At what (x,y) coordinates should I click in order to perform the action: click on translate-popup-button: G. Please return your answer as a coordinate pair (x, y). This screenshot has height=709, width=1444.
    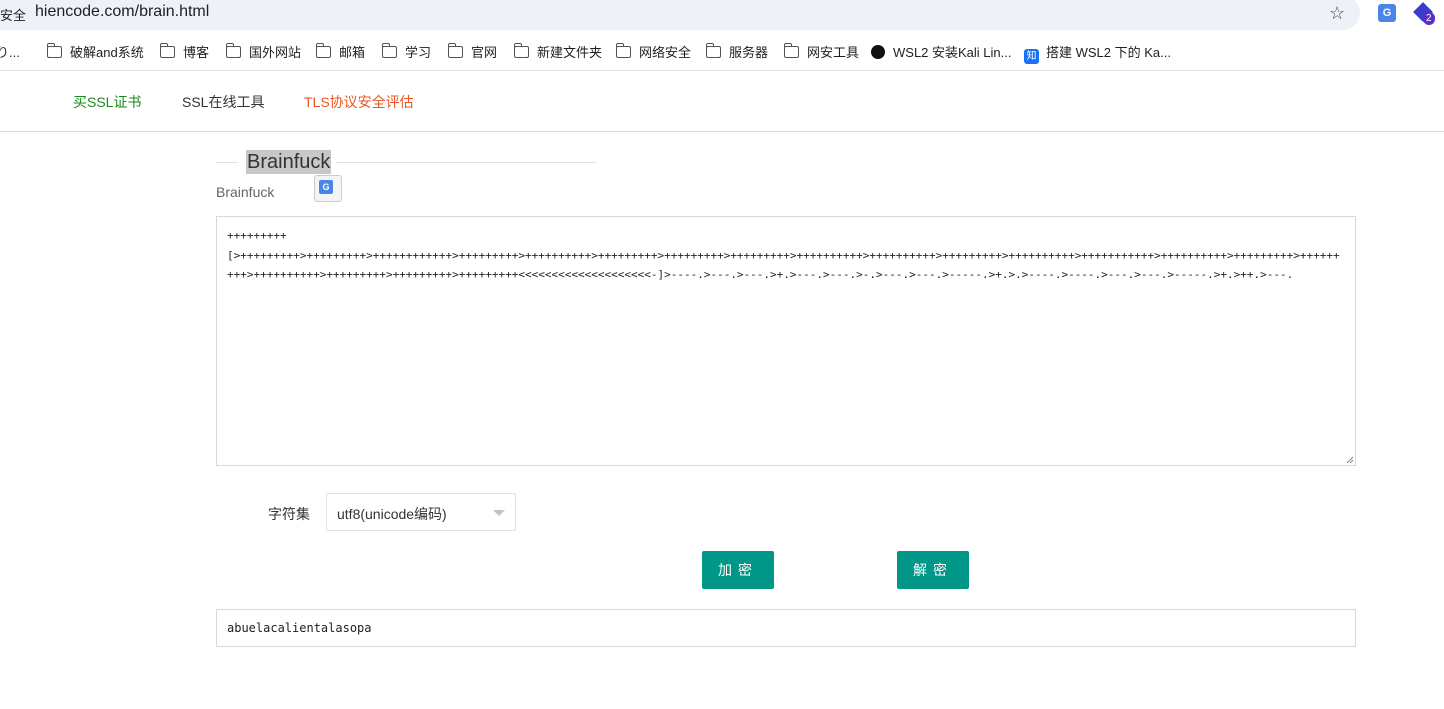
    Looking at the image, I should click on (328, 188).